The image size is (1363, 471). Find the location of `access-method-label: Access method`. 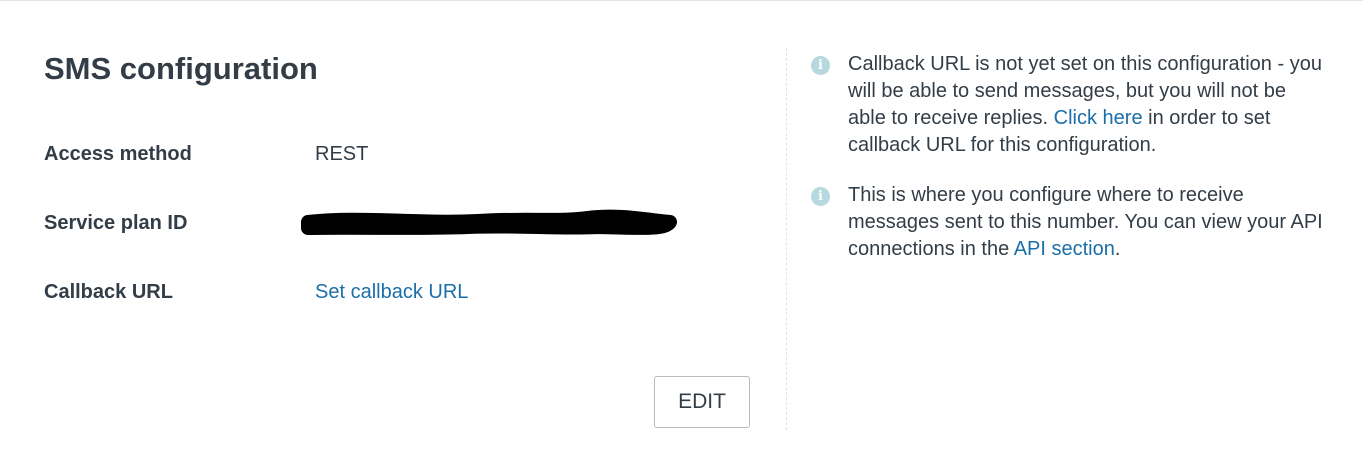

access-method-label: Access method is located at coordinates (118, 154).